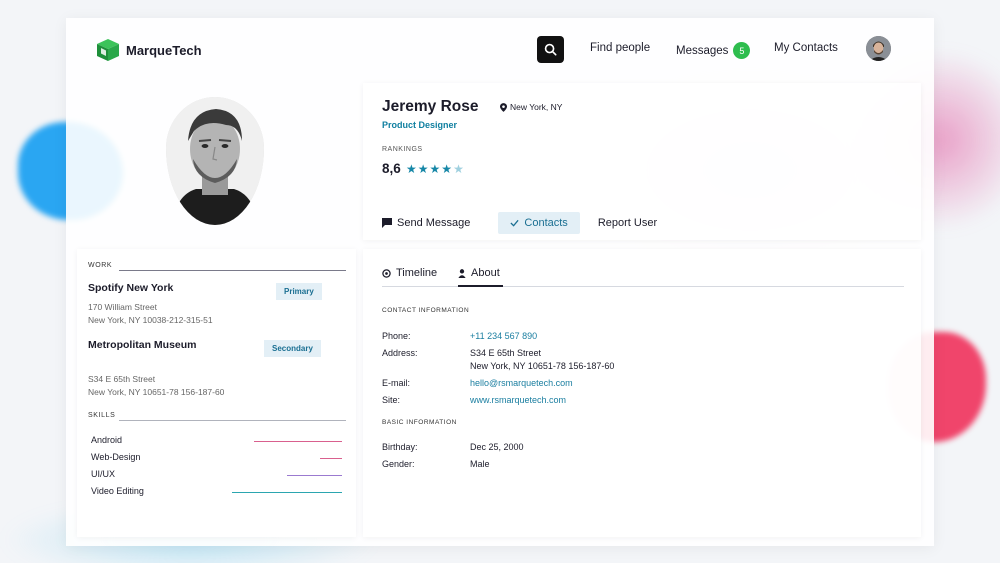 The width and height of the screenshot is (1000, 563). What do you see at coordinates (402, 149) in the screenshot?
I see `rankings-label: RANKINGS` at bounding box center [402, 149].